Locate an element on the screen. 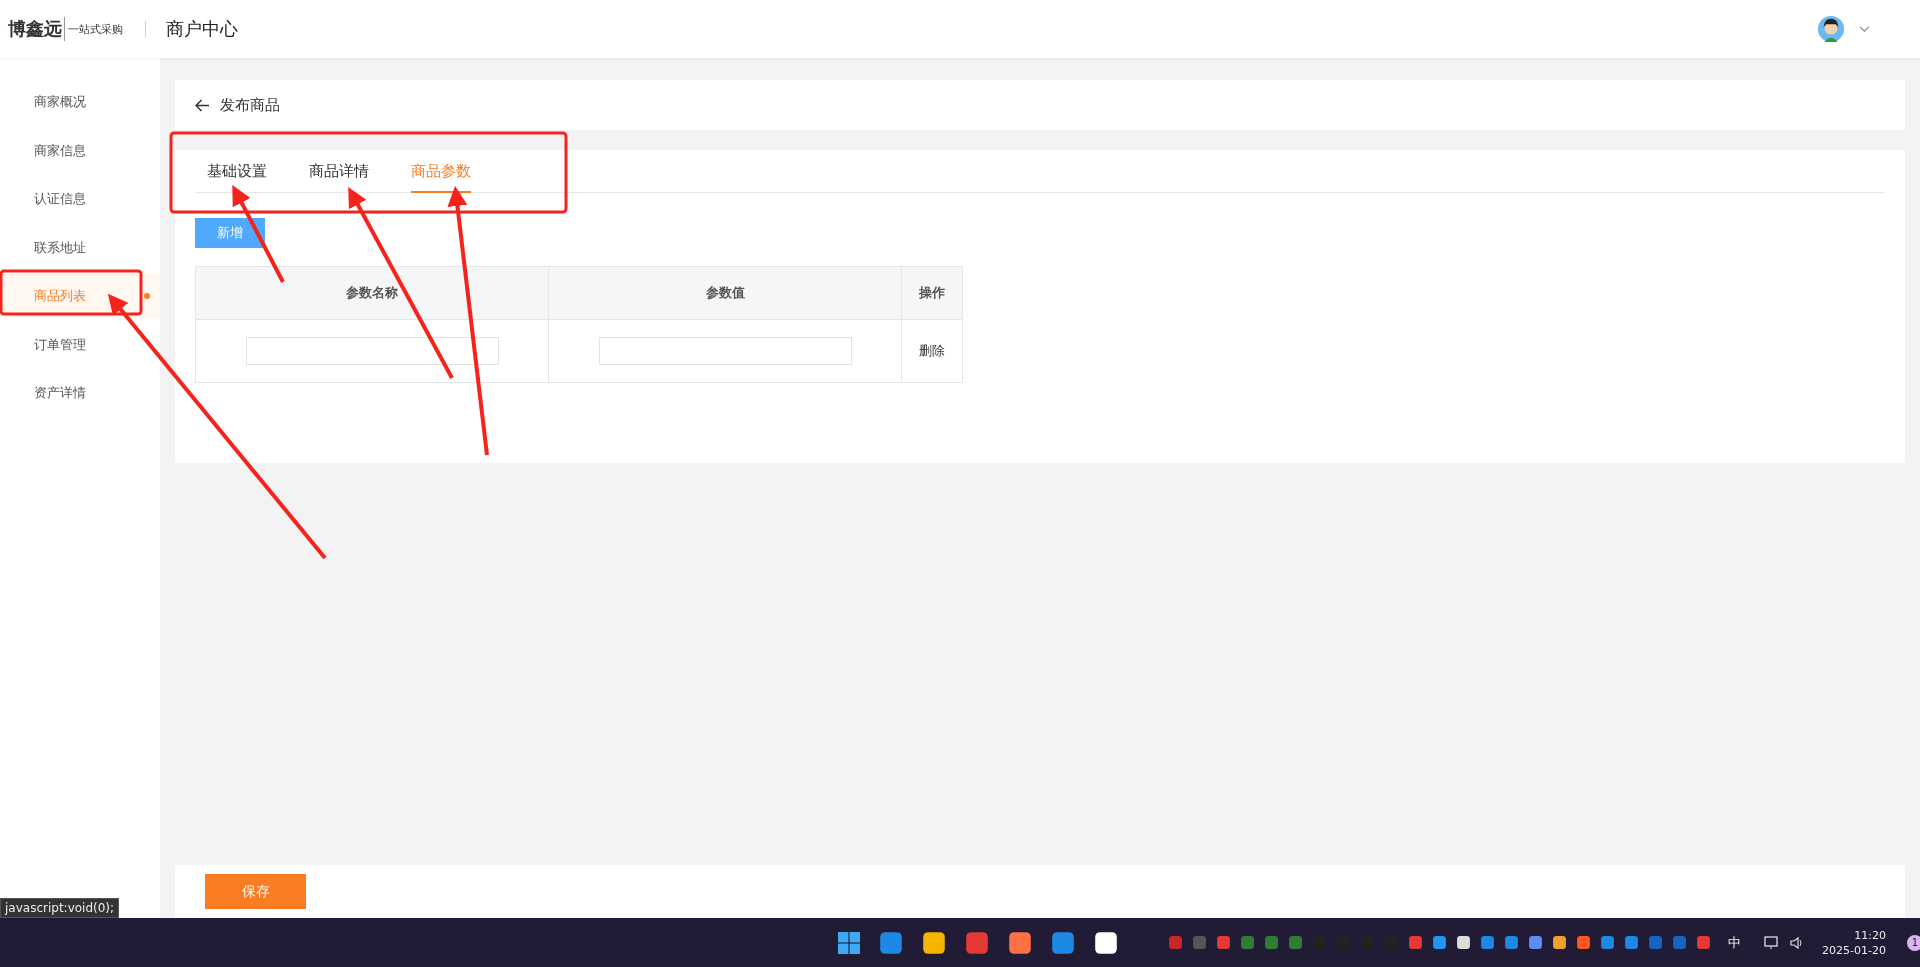 The height and width of the screenshot is (967, 1920). header-title: 商户中心 is located at coordinates (202, 29).